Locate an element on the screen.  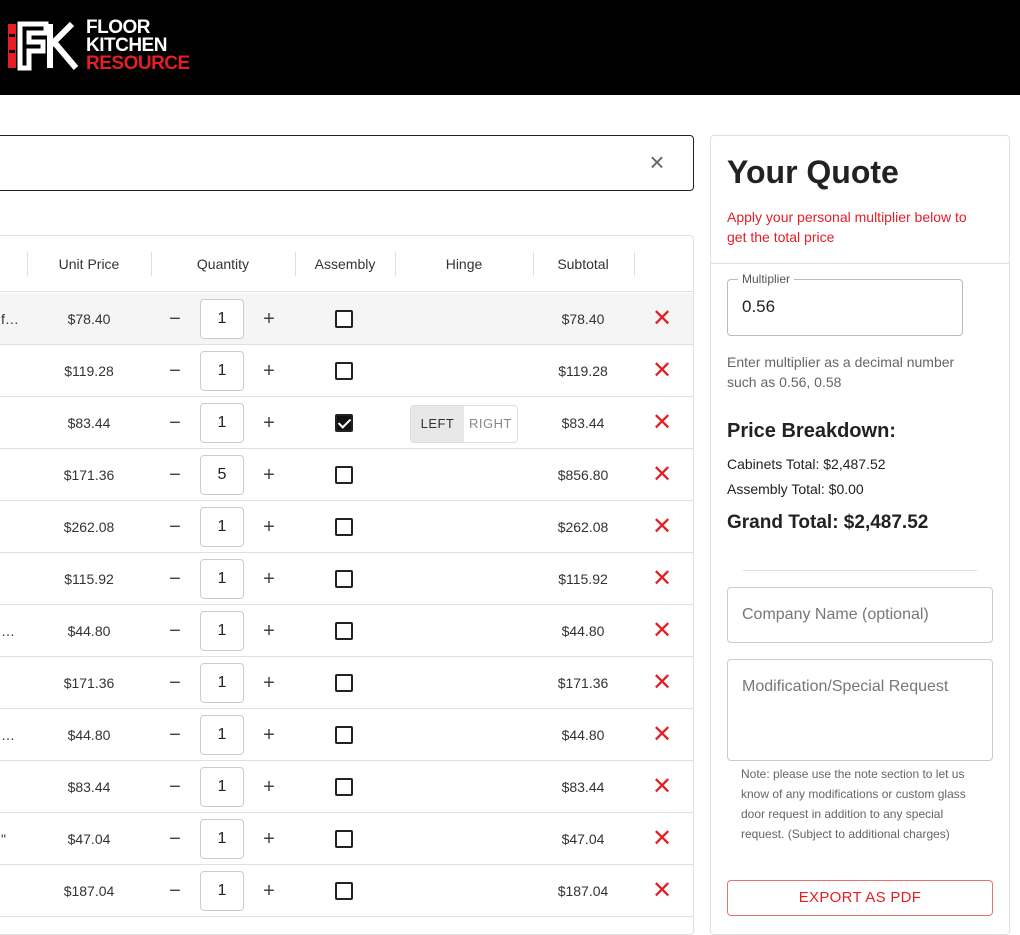
row-subtotal: $262.08 is located at coordinates (583, 527).